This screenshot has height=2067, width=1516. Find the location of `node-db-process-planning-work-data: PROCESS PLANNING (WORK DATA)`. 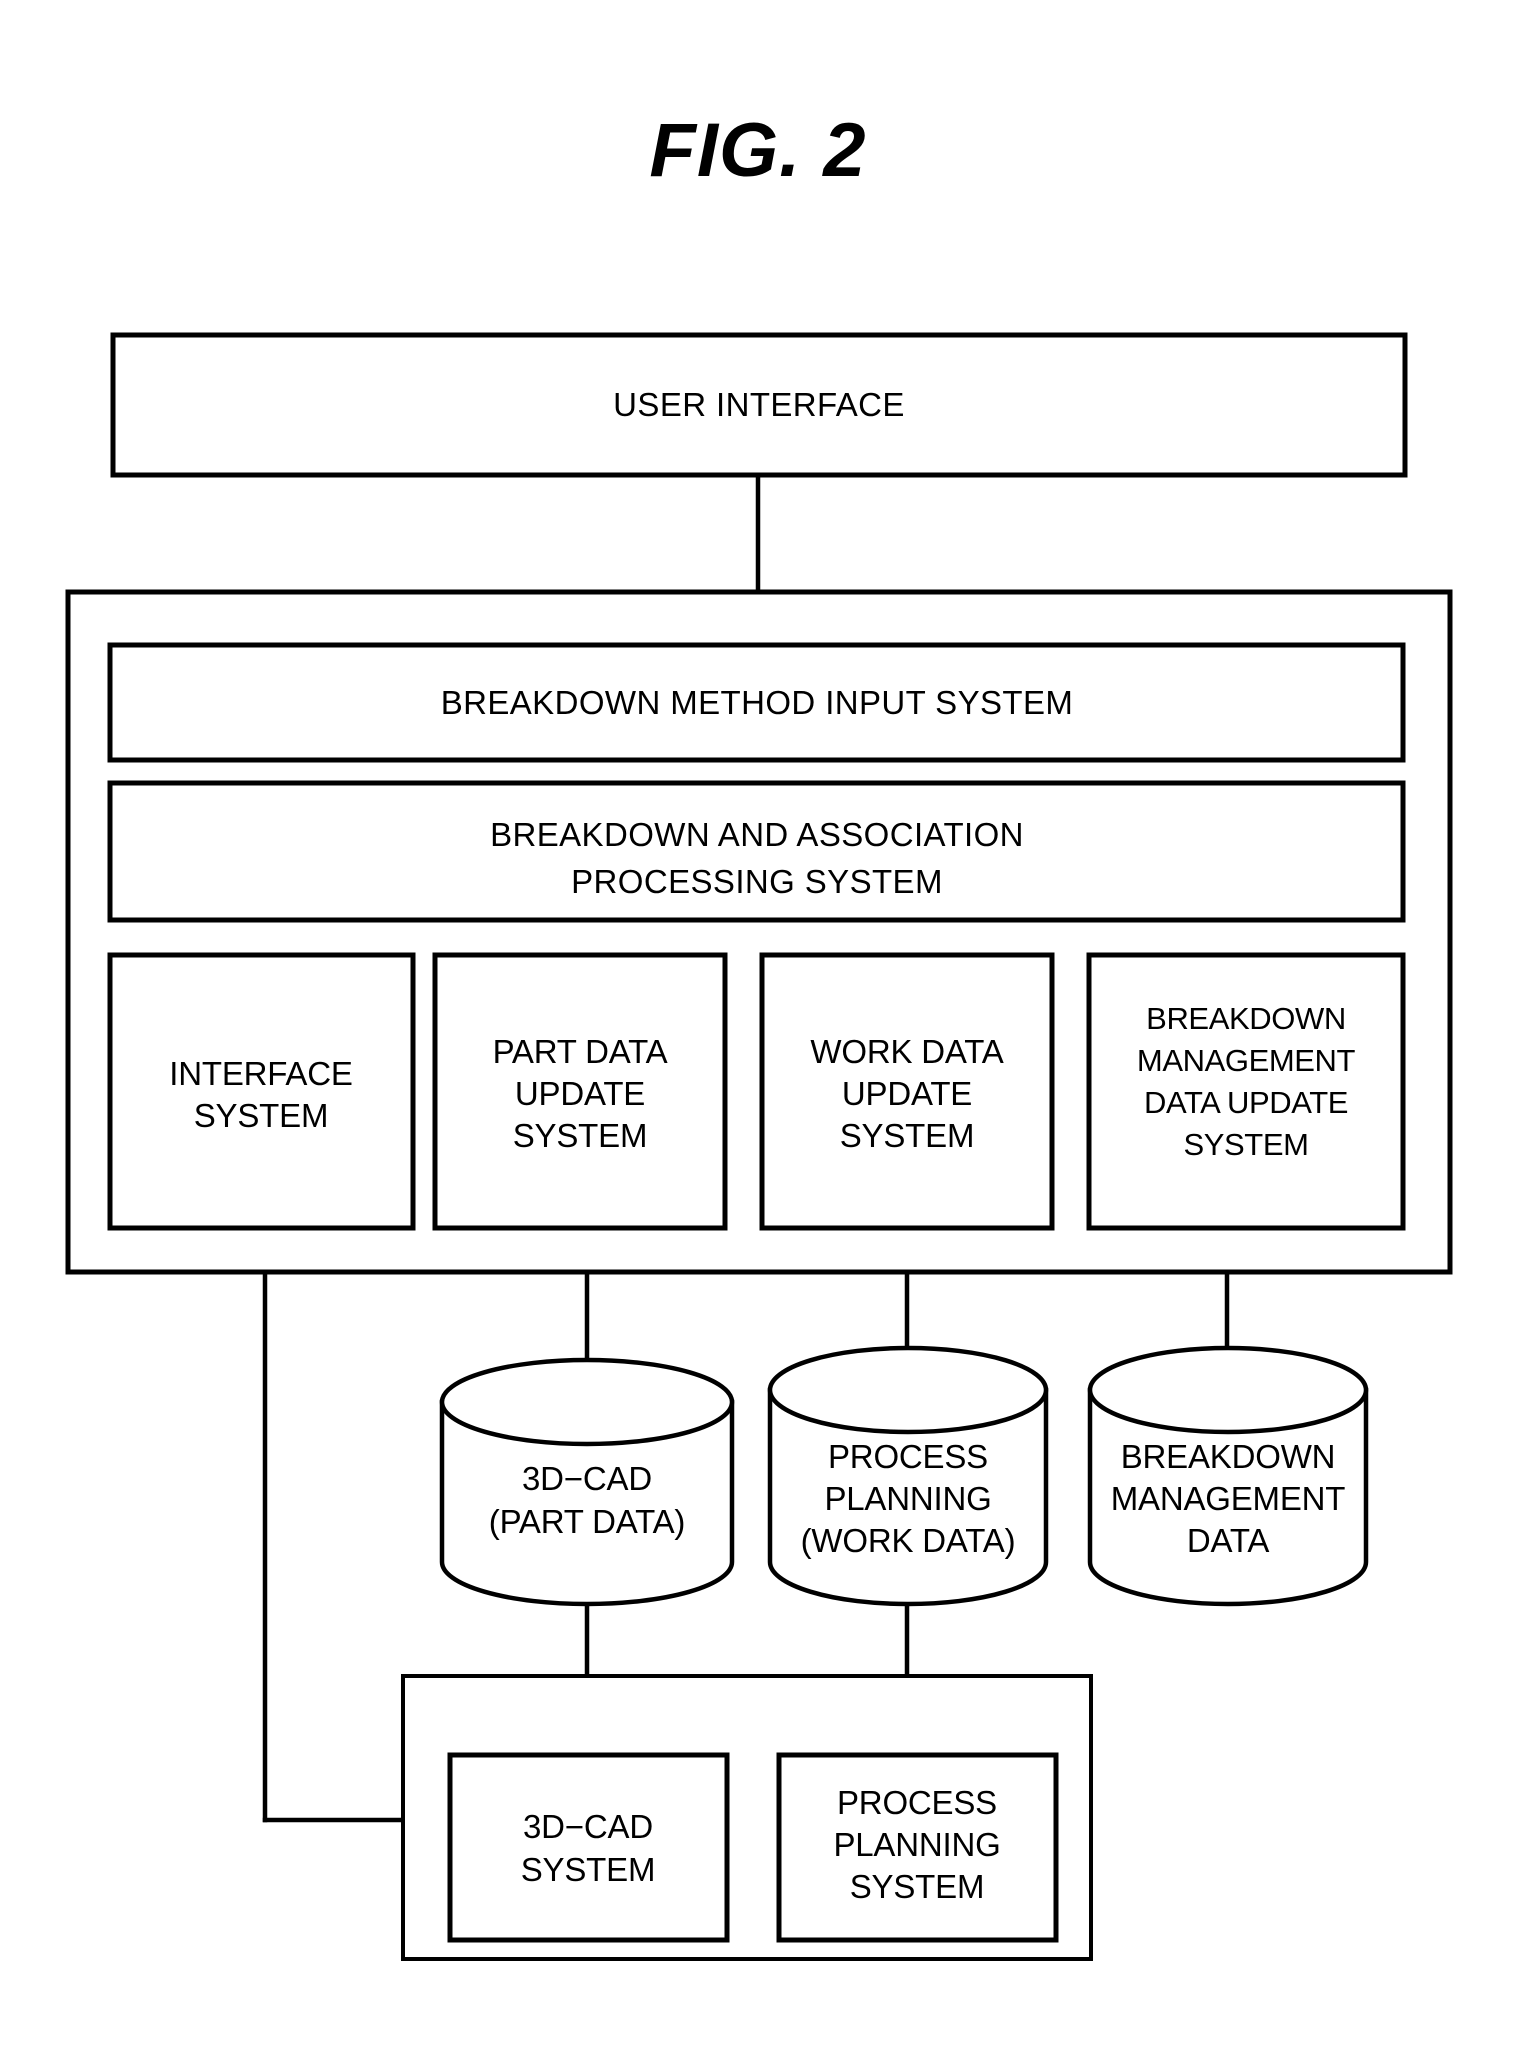

node-db-process-planning-work-data: PROCESS PLANNING (WORK DATA) is located at coordinates (908, 1476).